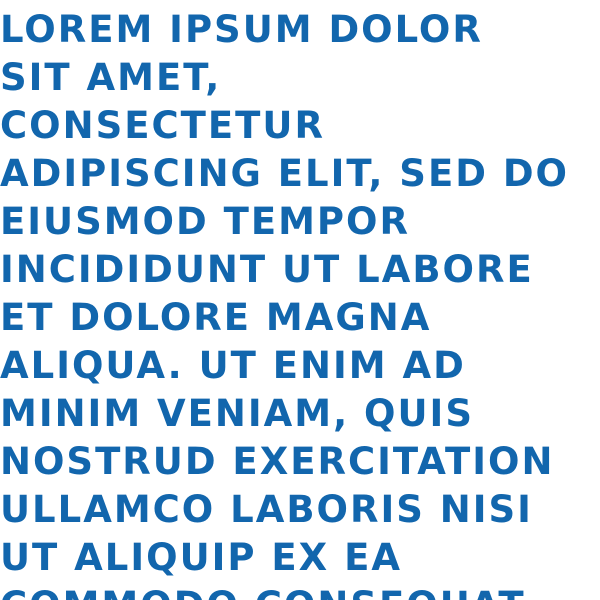  What do you see at coordinates (201, 557) in the screenshot?
I see `text-line-12: UT ALIQUIP EX EA` at bounding box center [201, 557].